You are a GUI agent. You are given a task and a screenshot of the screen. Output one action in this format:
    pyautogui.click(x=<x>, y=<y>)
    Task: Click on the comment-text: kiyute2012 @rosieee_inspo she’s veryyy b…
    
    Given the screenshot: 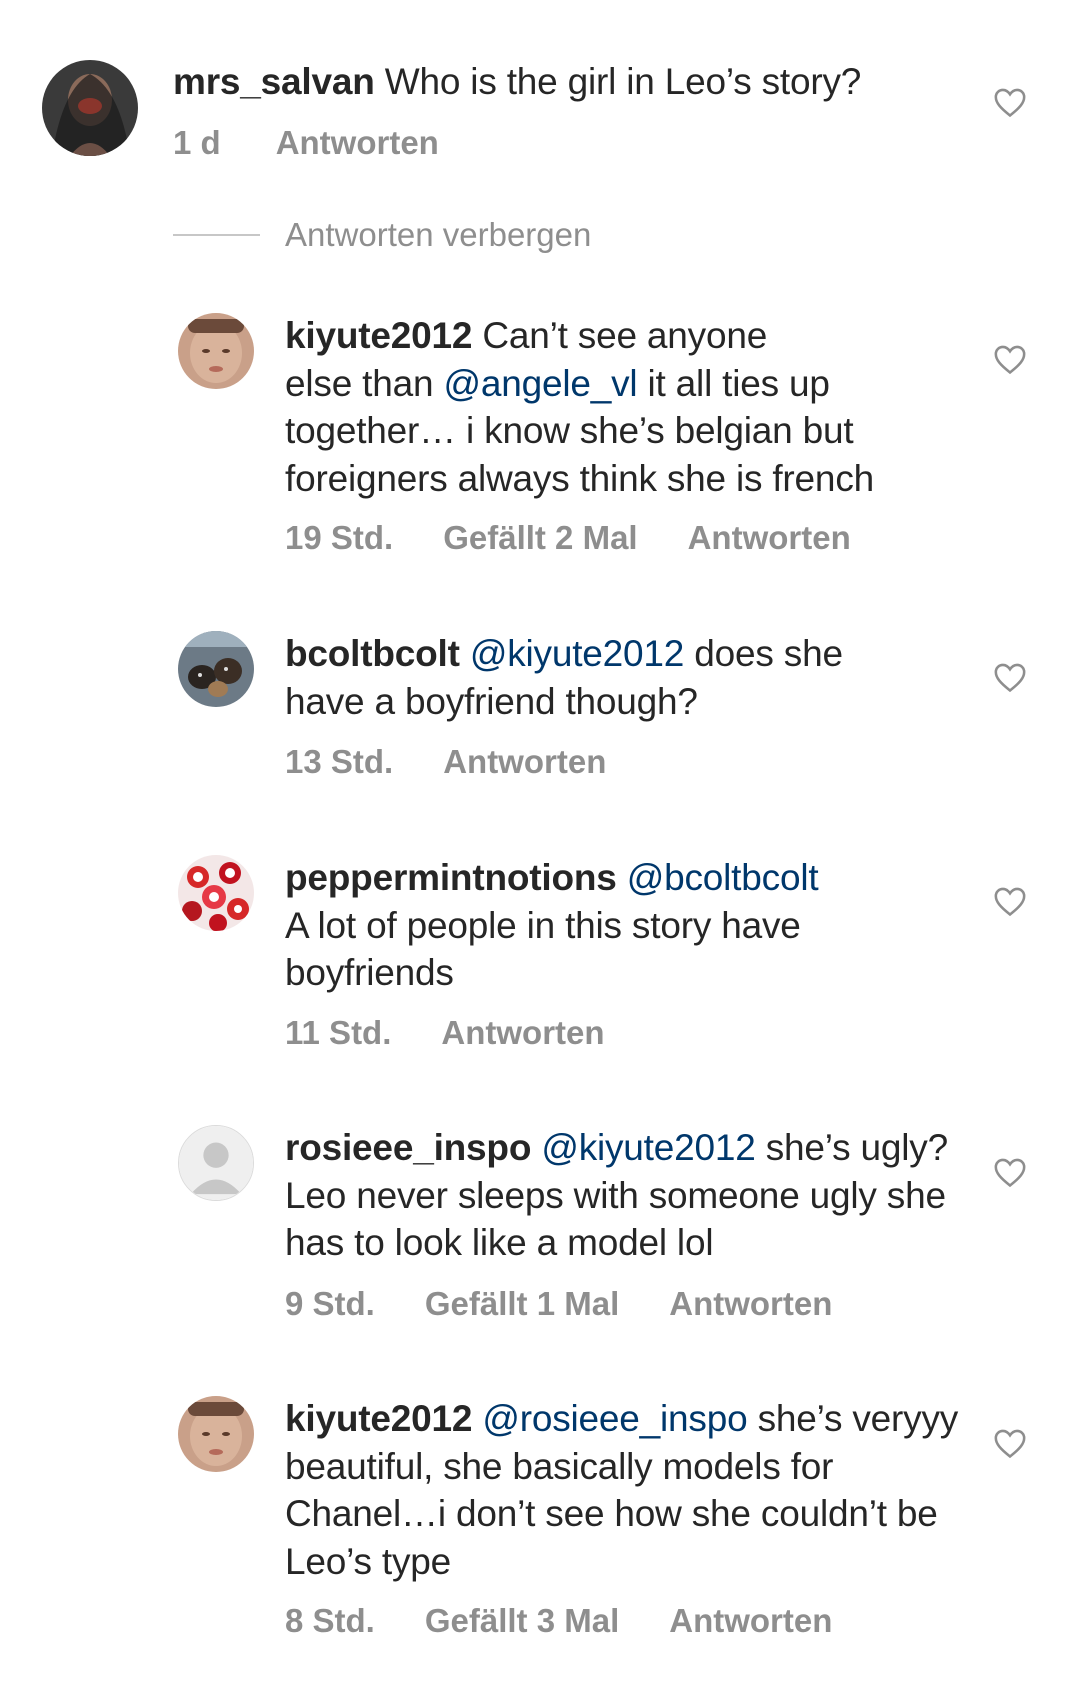 What is the action you would take?
    pyautogui.click(x=622, y=1490)
    